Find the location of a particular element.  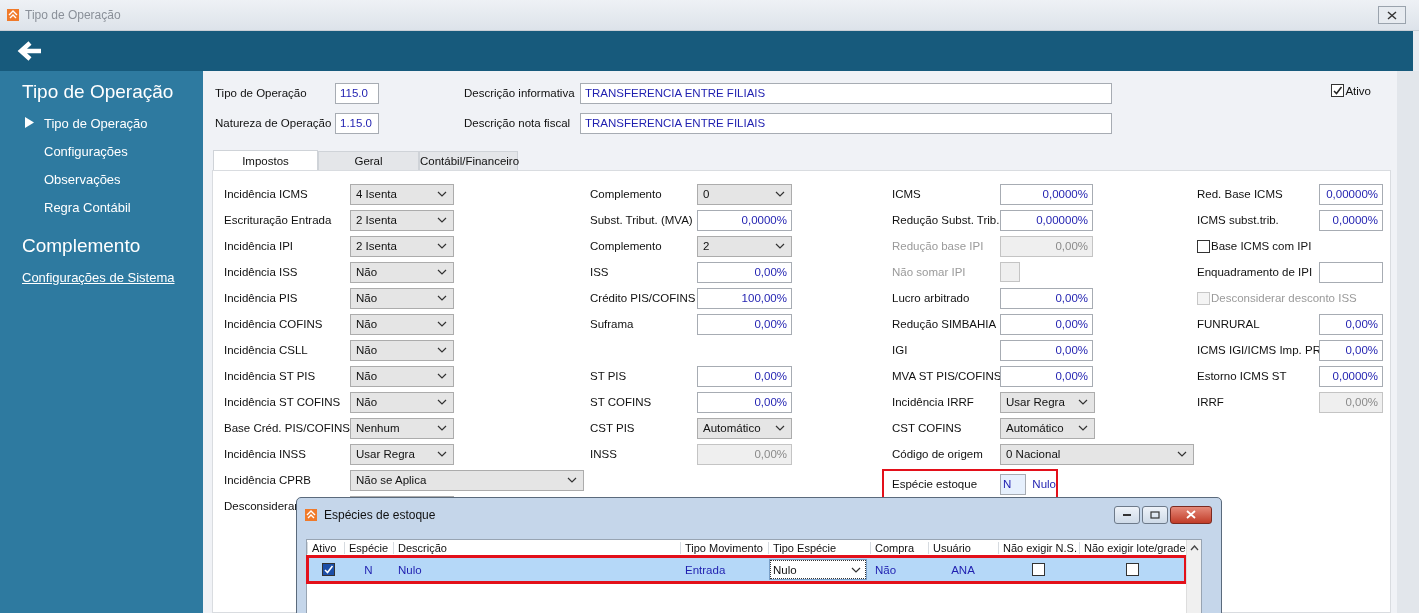

sidebar-item: Observações is located at coordinates (82, 179).